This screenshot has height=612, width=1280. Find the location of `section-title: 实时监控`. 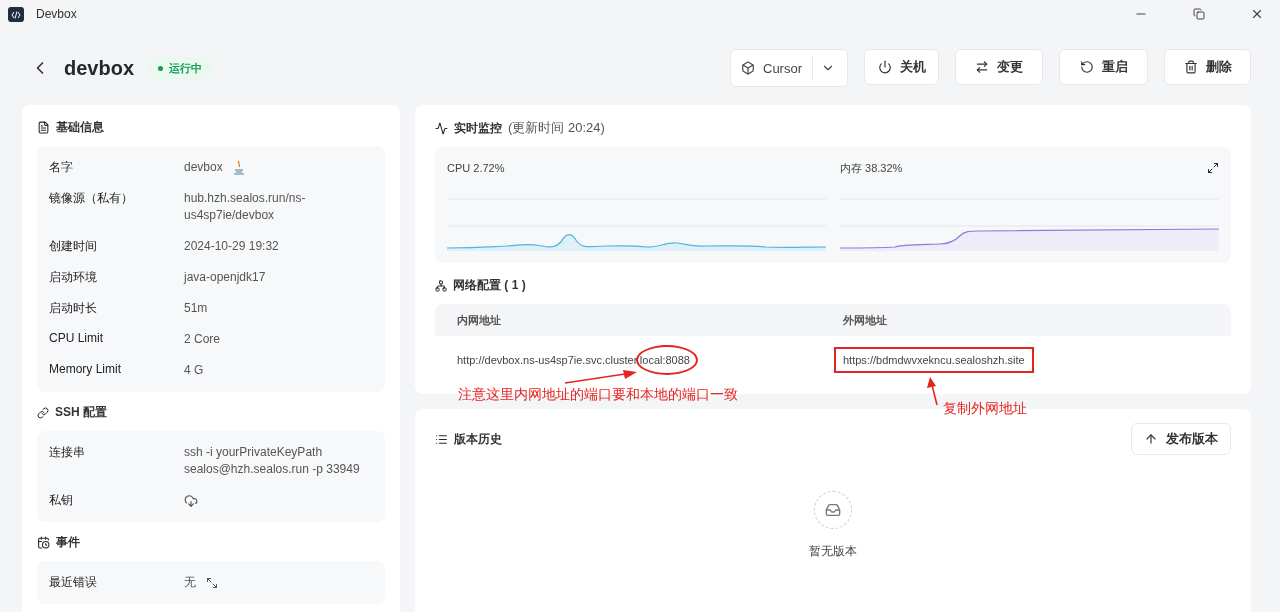

section-title: 实时监控 is located at coordinates (478, 128).